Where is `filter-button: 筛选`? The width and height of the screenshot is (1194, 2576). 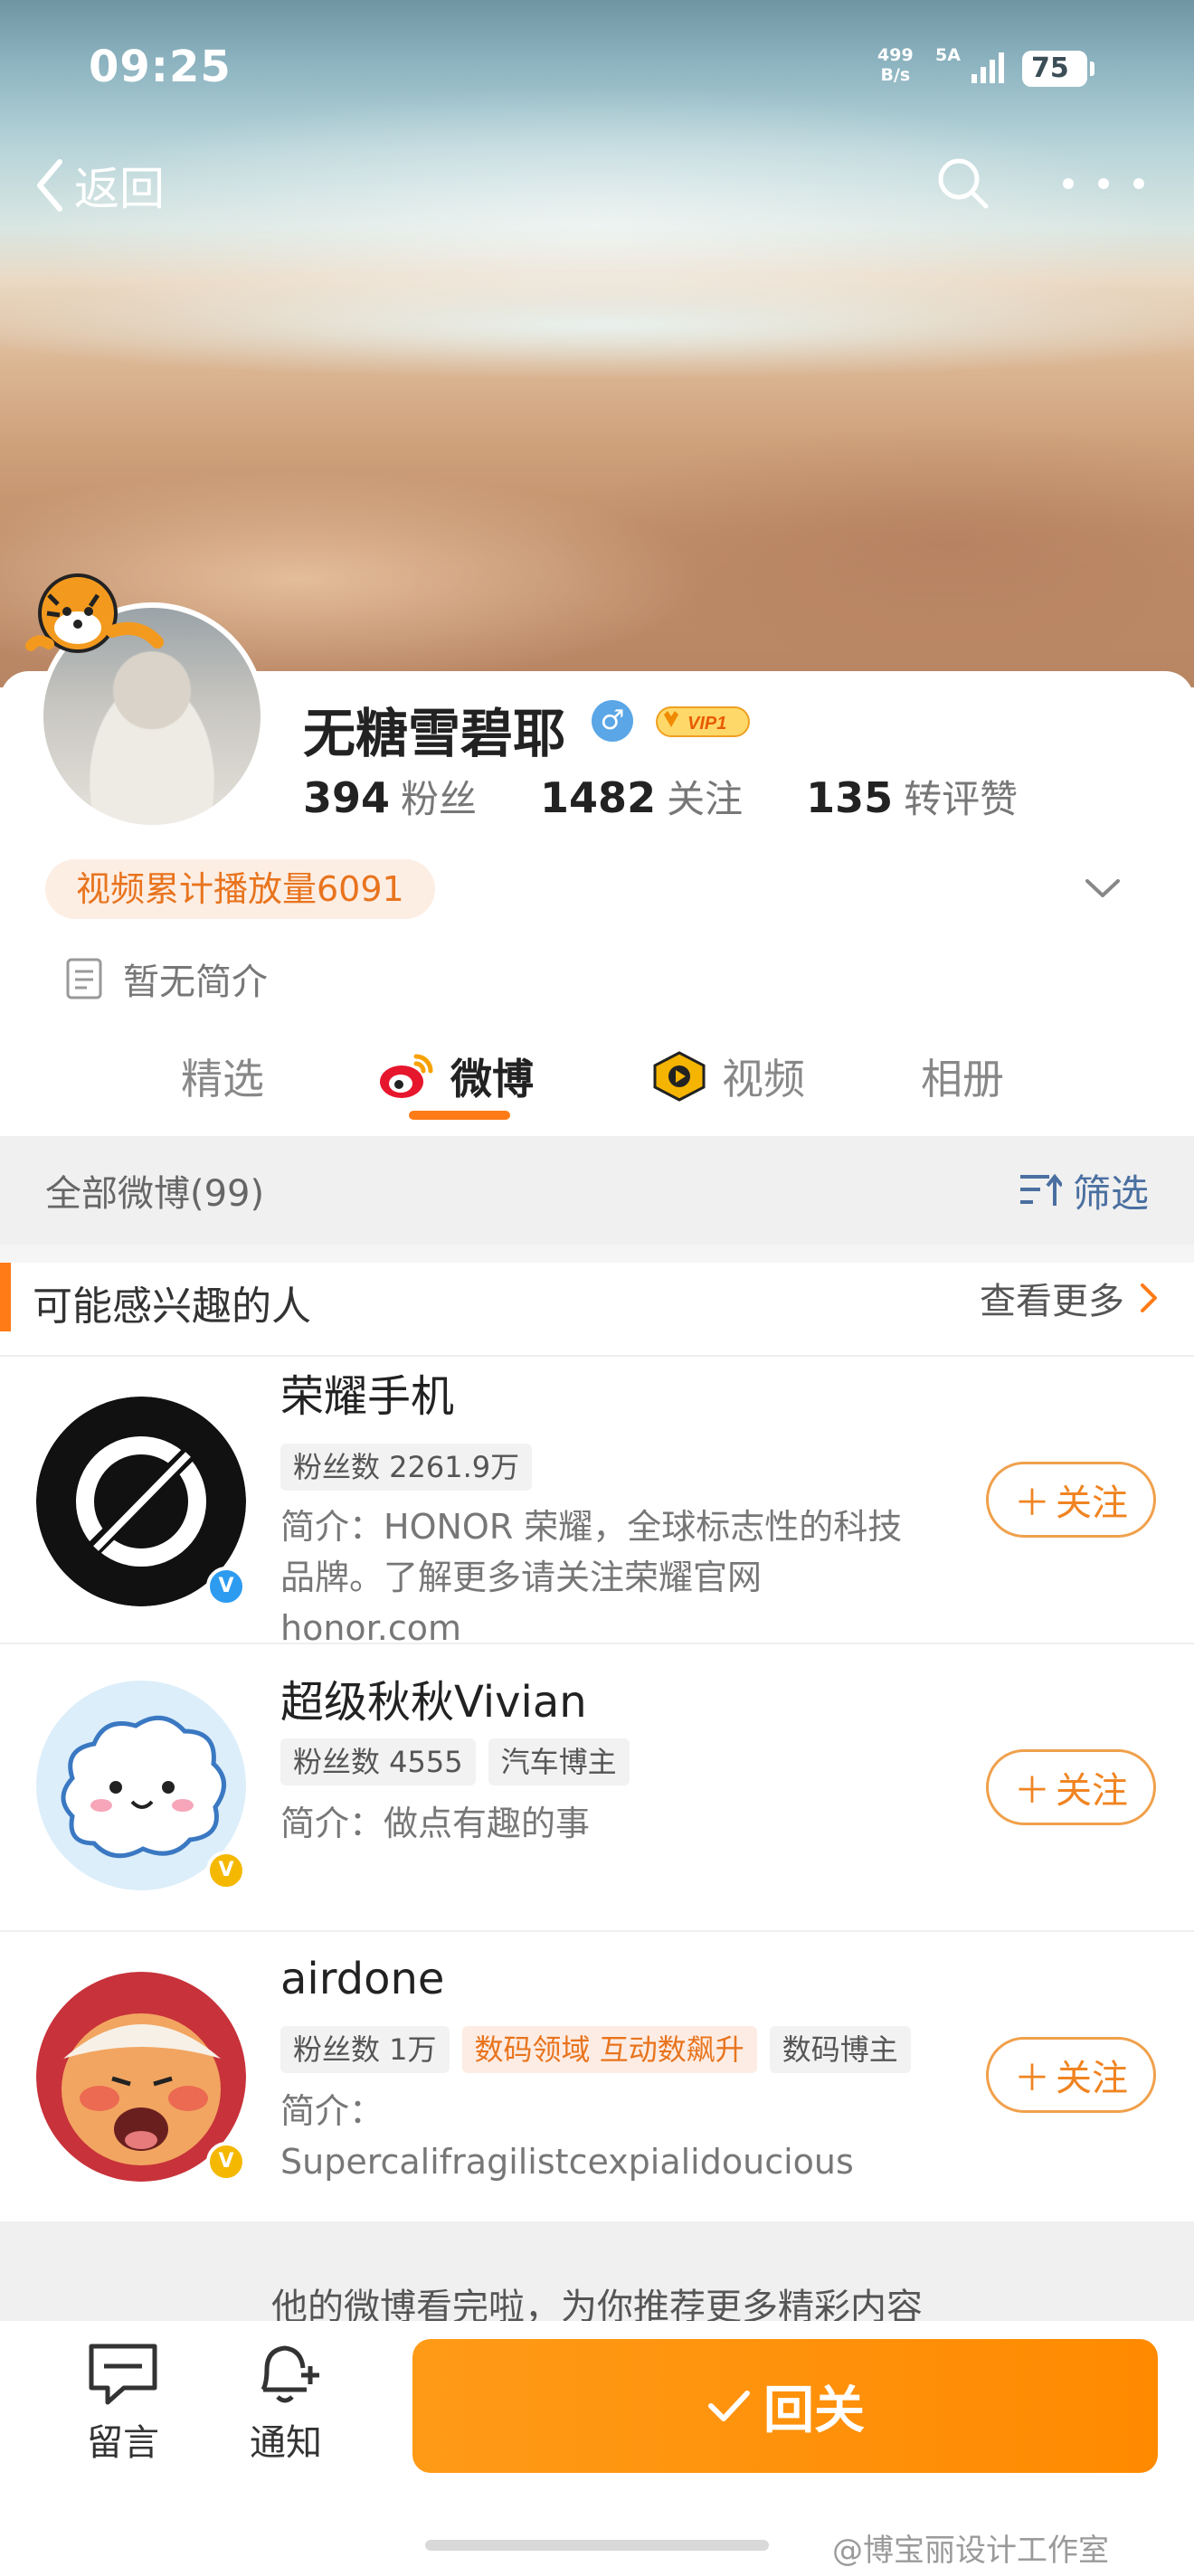 filter-button: 筛选 is located at coordinates (1084, 1190).